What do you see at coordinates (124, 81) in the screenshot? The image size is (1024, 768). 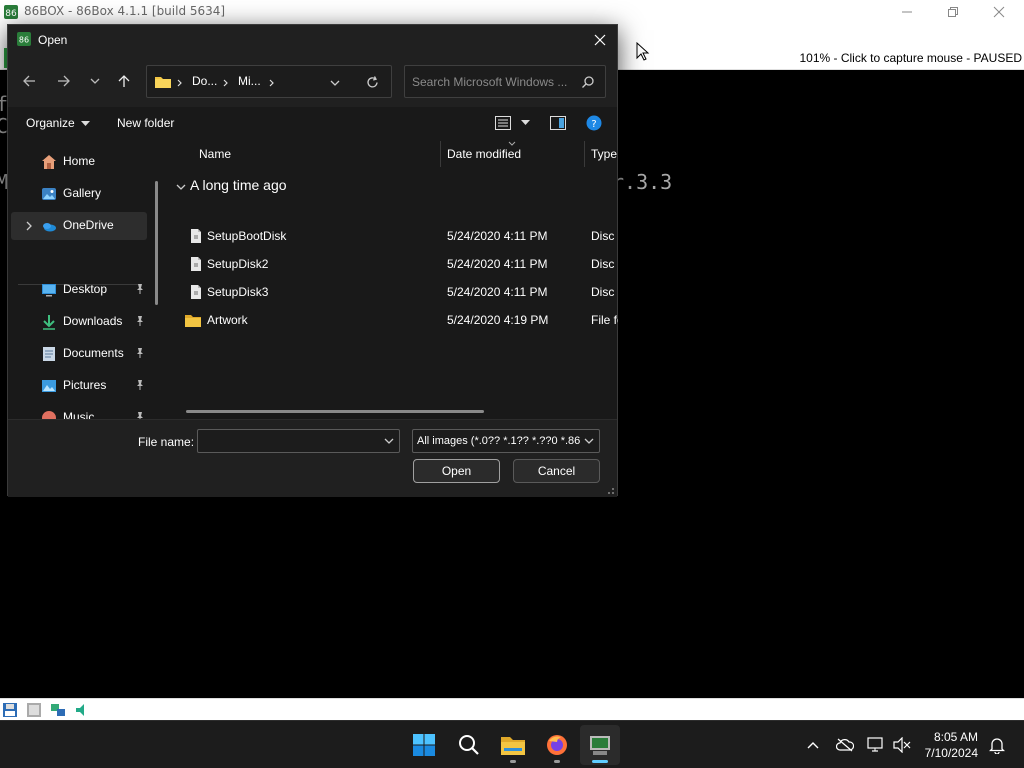 I see `up-button` at bounding box center [124, 81].